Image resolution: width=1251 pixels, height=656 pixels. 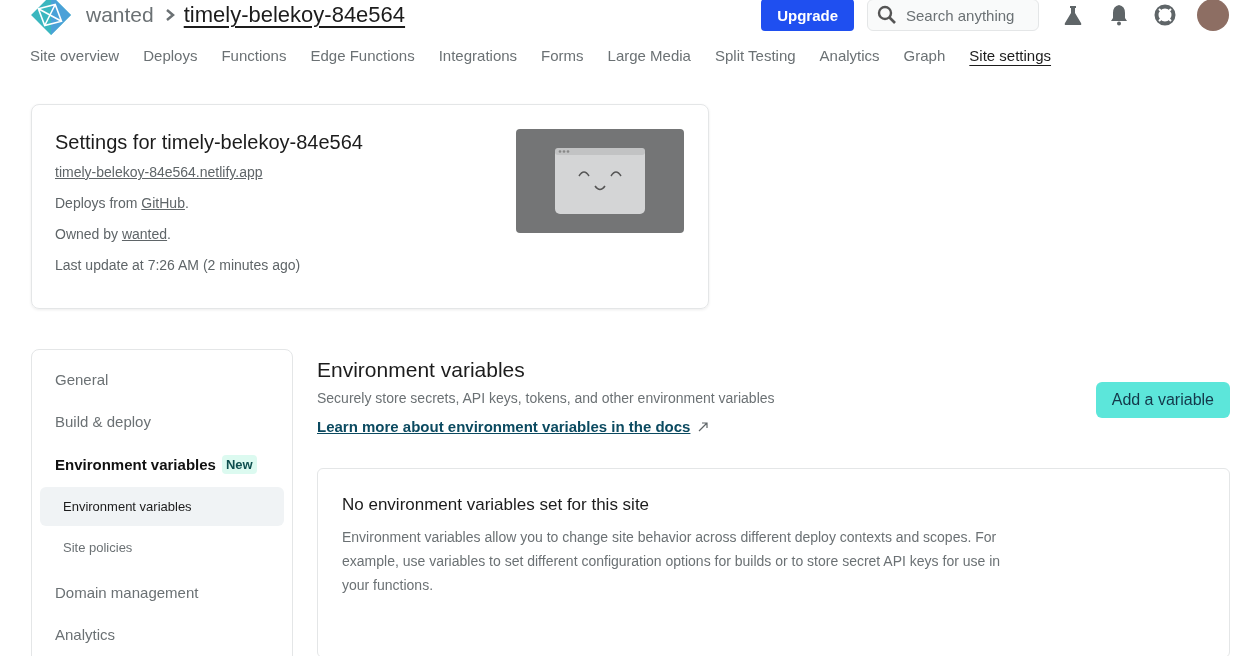 I want to click on empty-state-title: No environment variables set for this site, so click(x=496, y=505).